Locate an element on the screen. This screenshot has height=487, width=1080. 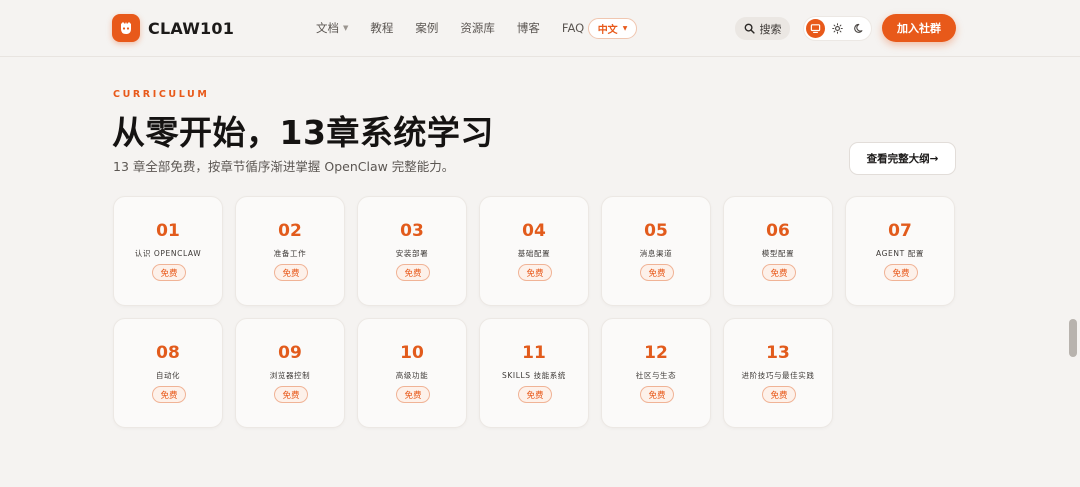
nav-item-faq: FAQ is located at coordinates (573, 28).